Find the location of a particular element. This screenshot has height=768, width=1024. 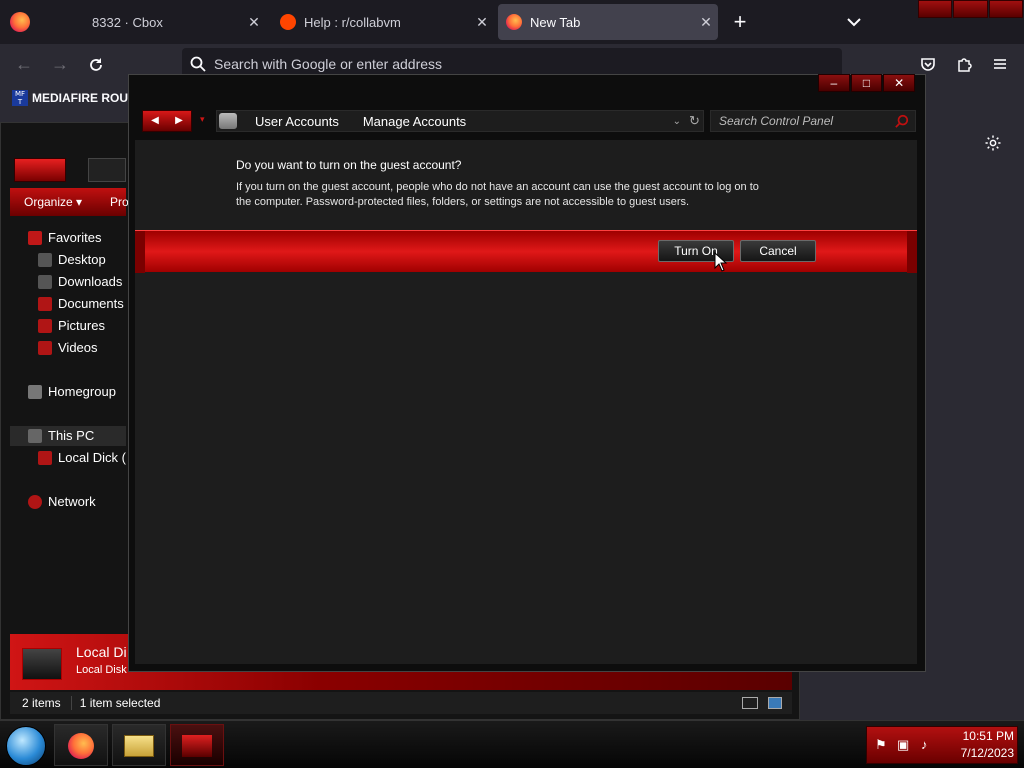

tab-reddit: Help : r/collabvm ✕ is located at coordinates (383, 22).